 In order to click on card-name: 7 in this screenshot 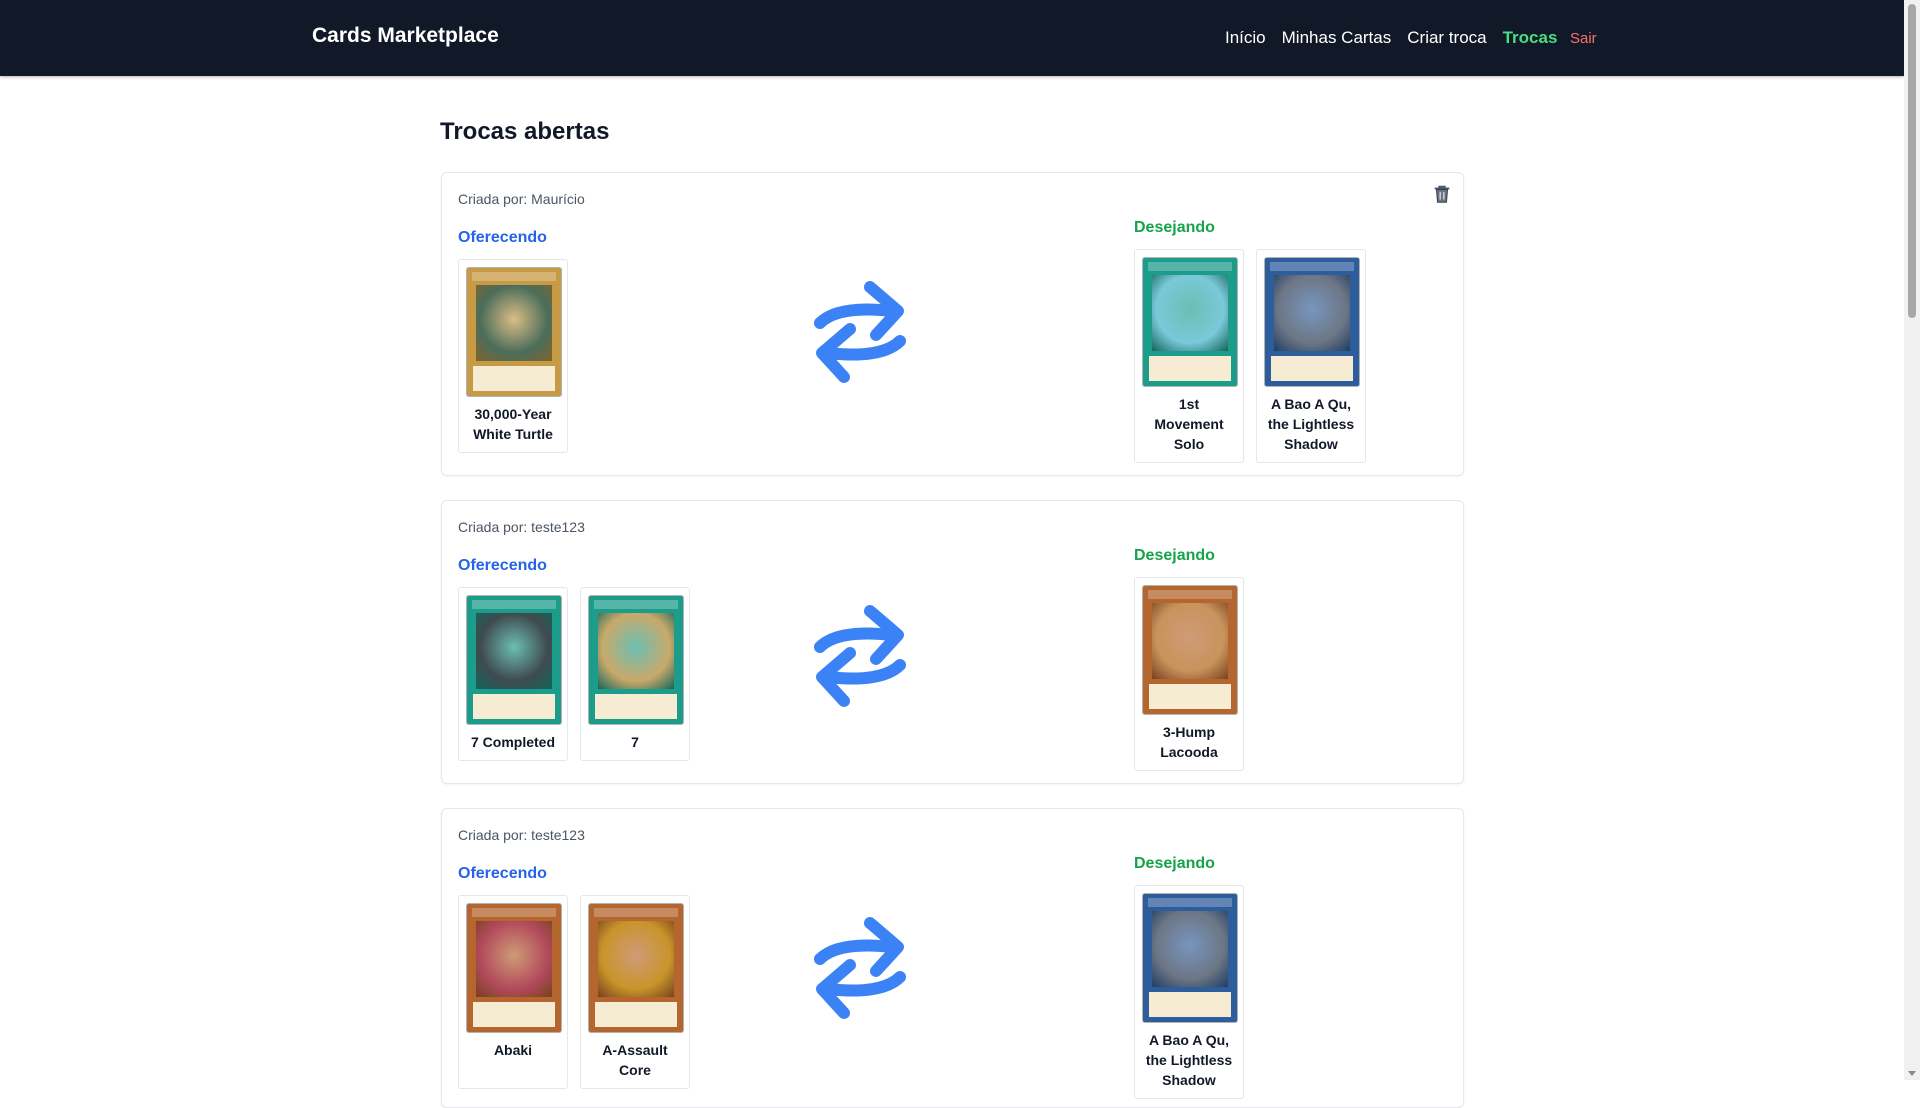, I will do `click(635, 742)`.